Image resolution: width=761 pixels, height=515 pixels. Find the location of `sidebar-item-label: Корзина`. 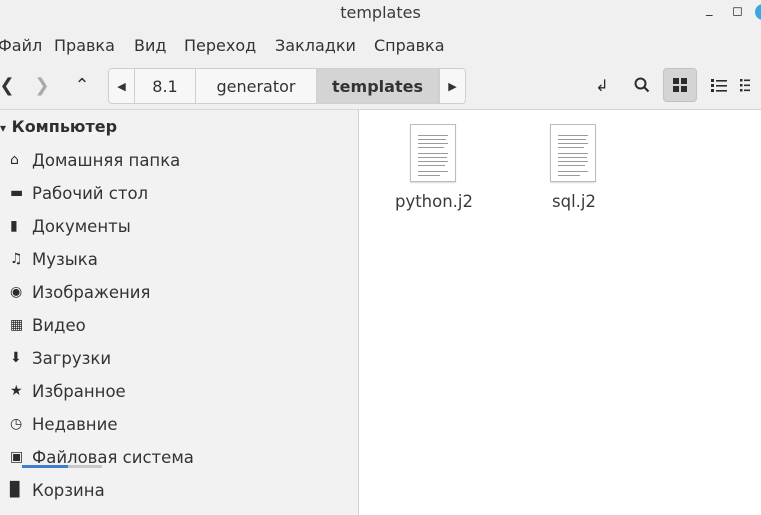

sidebar-item-label: Корзина is located at coordinates (68, 490).